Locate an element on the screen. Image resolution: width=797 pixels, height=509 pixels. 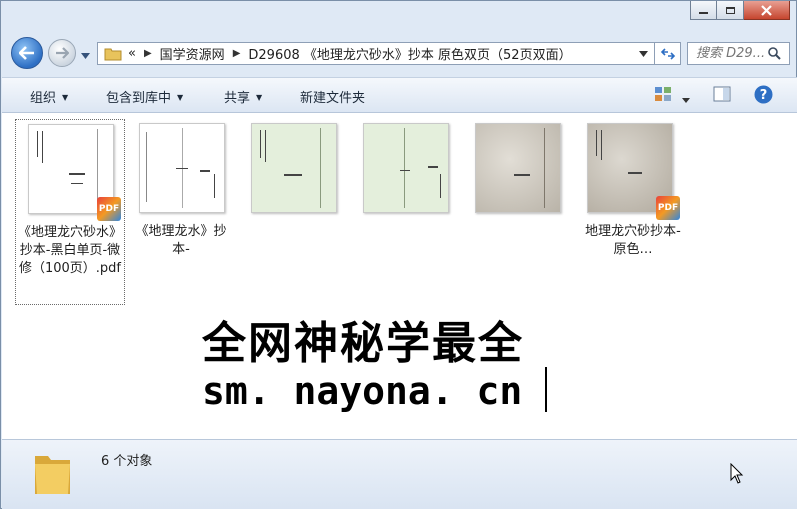
help-button: ? is located at coordinates (763, 96).